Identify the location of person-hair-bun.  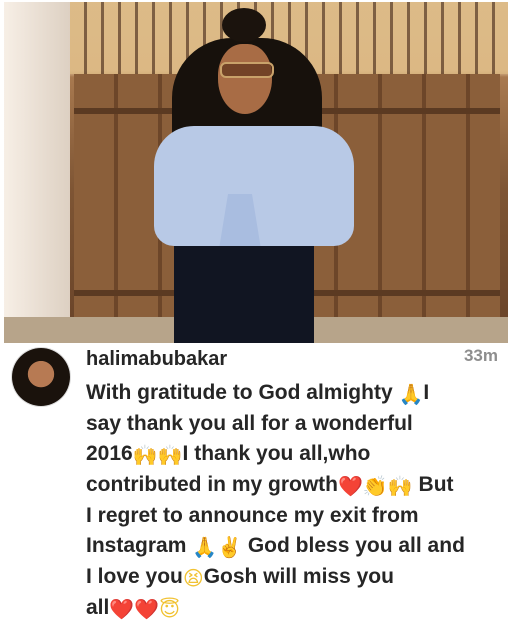
(244, 25).